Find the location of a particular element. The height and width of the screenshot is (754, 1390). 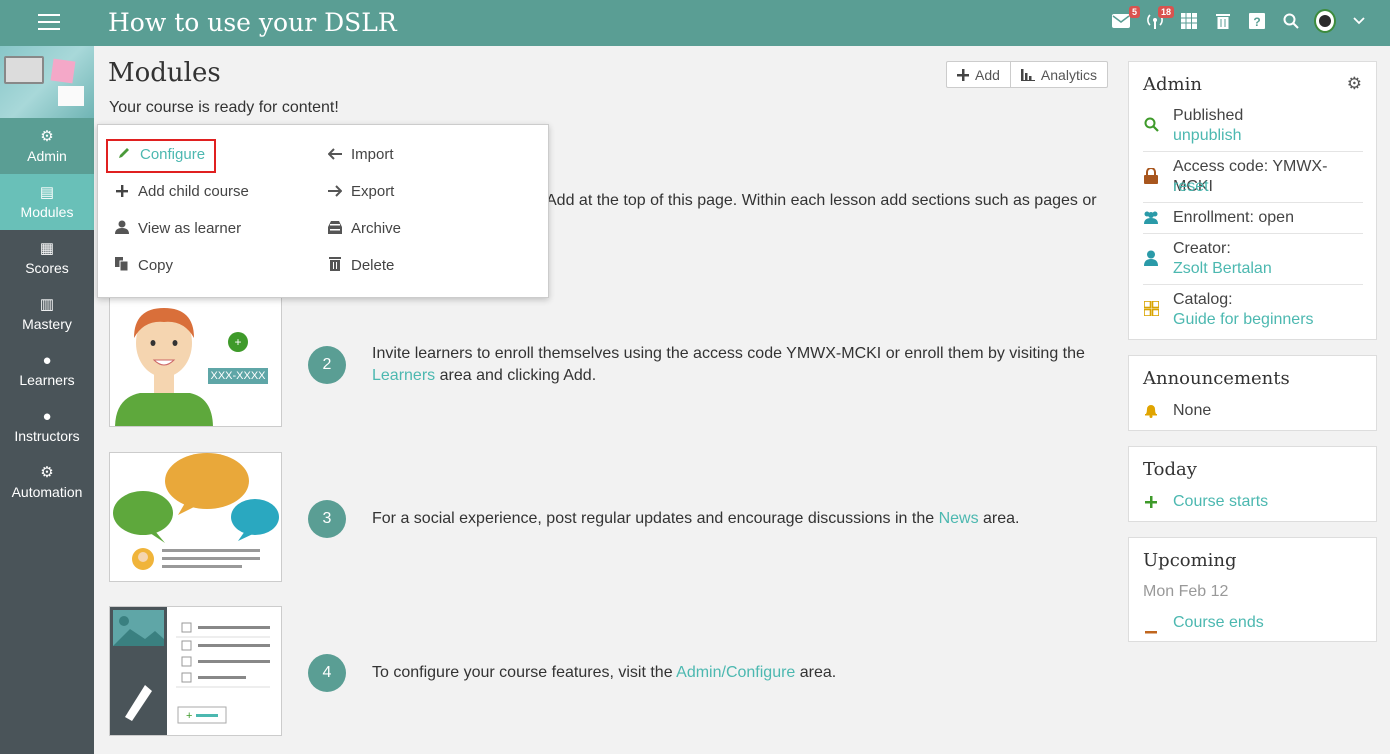

user-avatar is located at coordinates (1325, 21).